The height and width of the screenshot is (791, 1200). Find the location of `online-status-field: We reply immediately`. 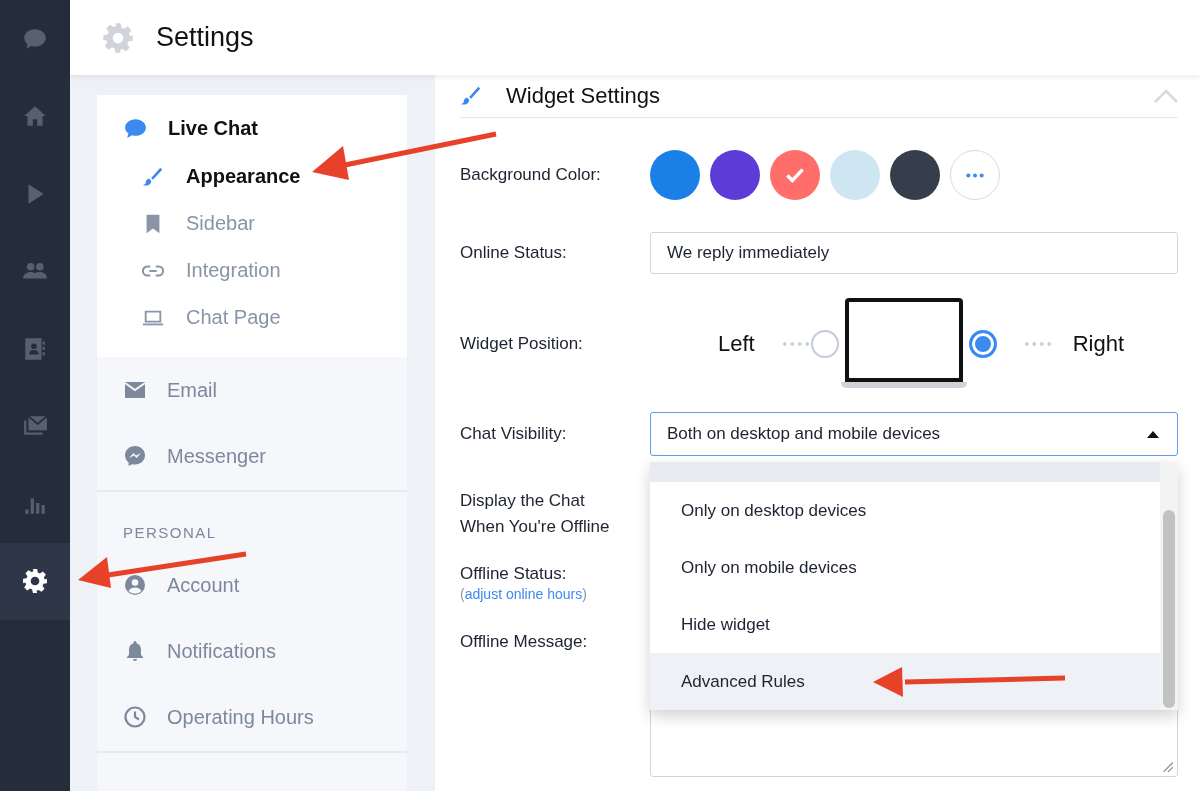

online-status-field: We reply immediately is located at coordinates (914, 253).